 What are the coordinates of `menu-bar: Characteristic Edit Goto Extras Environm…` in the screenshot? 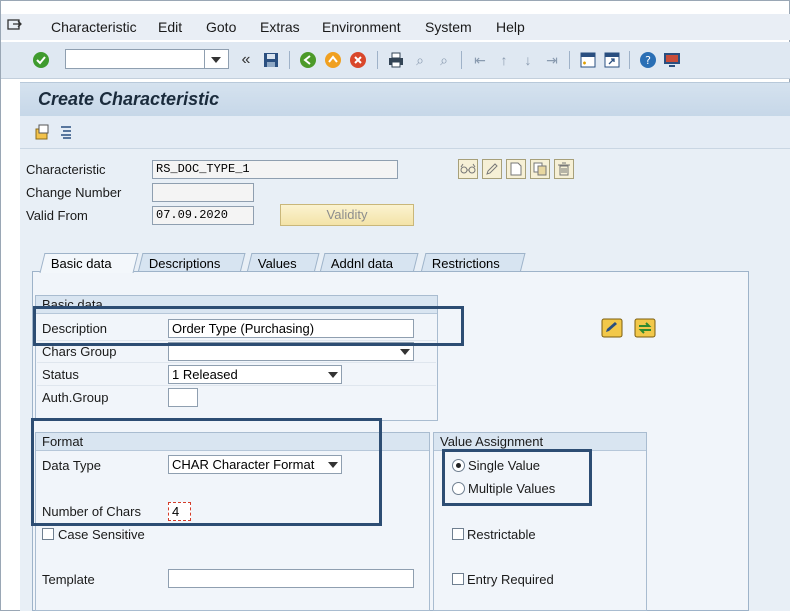 It's located at (395, 27).